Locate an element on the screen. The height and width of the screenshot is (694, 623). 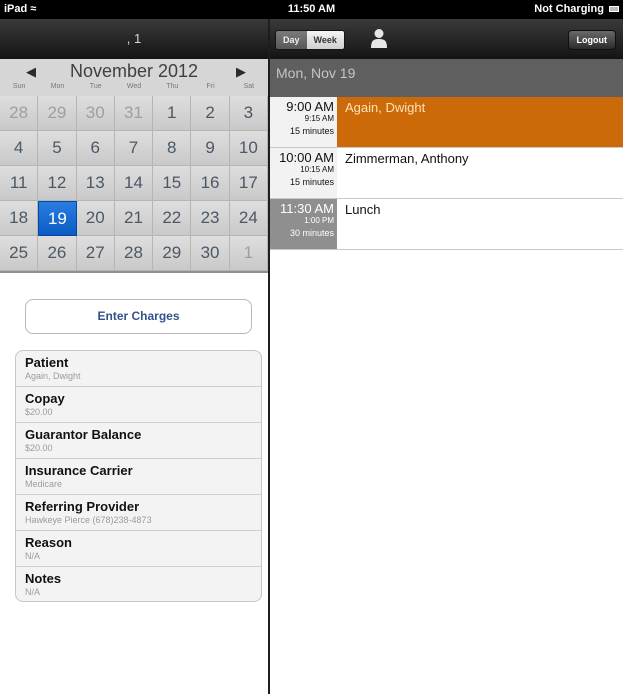
calendar-day: 2 is located at coordinates (210, 113).